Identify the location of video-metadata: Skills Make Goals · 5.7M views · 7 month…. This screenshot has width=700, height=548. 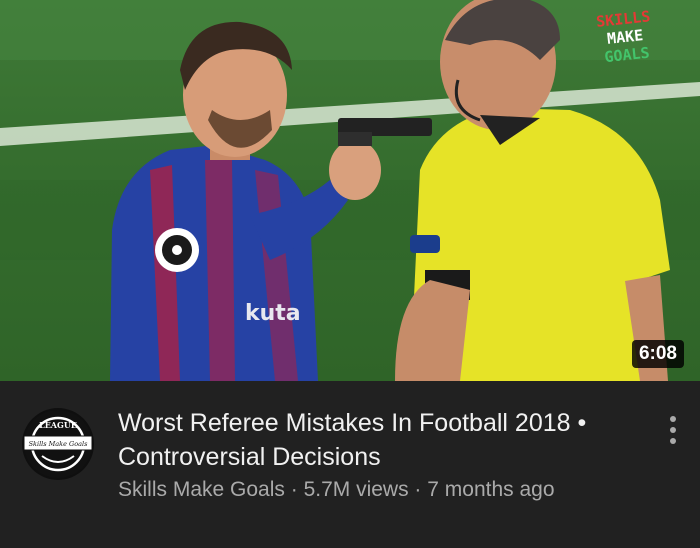
(336, 490).